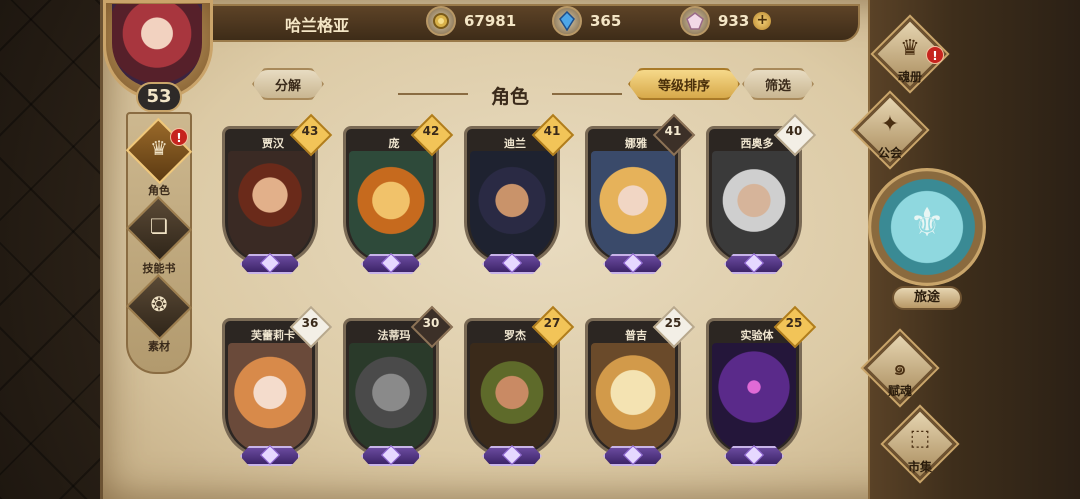 Image resolution: width=1080 pixels, height=499 pixels. What do you see at coordinates (288, 84) in the screenshot?
I see `decompose-button: 分解` at bounding box center [288, 84].